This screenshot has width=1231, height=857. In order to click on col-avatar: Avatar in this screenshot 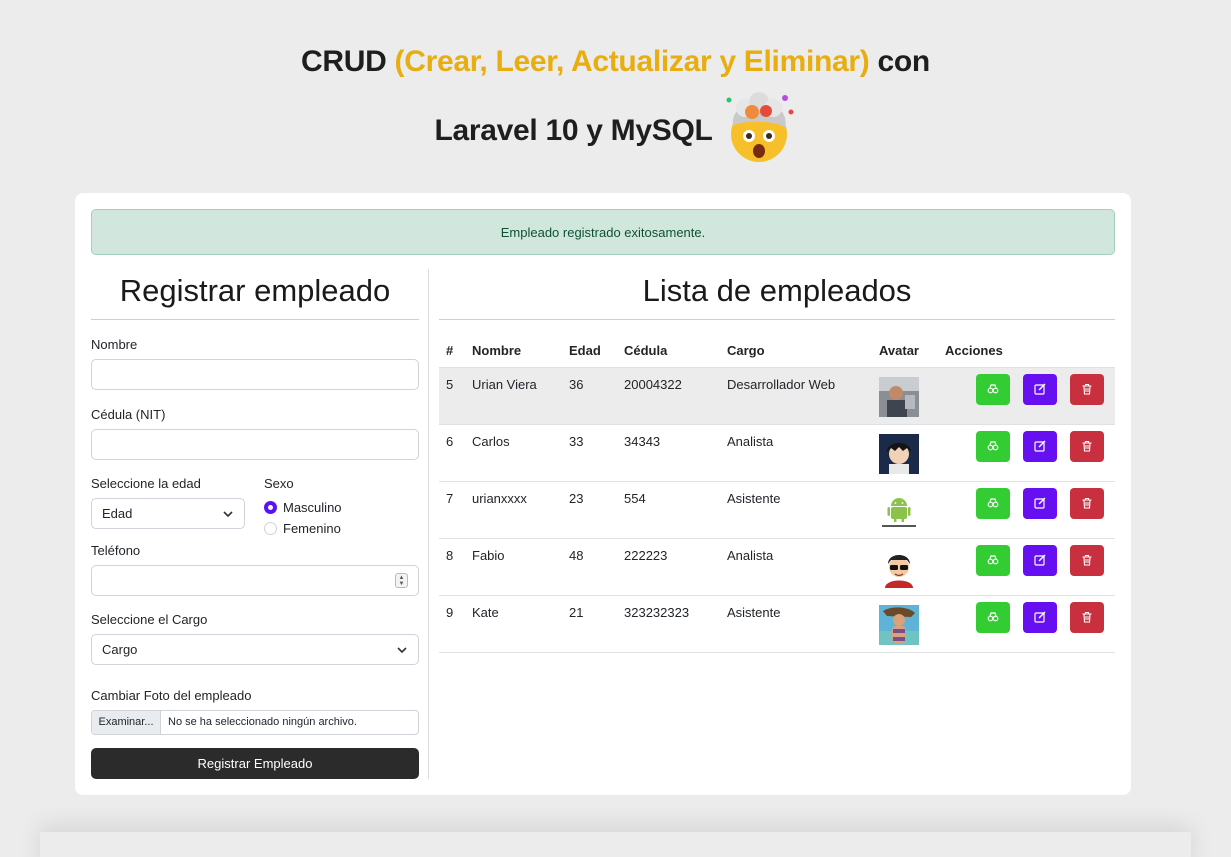, I will do `click(899, 351)`.